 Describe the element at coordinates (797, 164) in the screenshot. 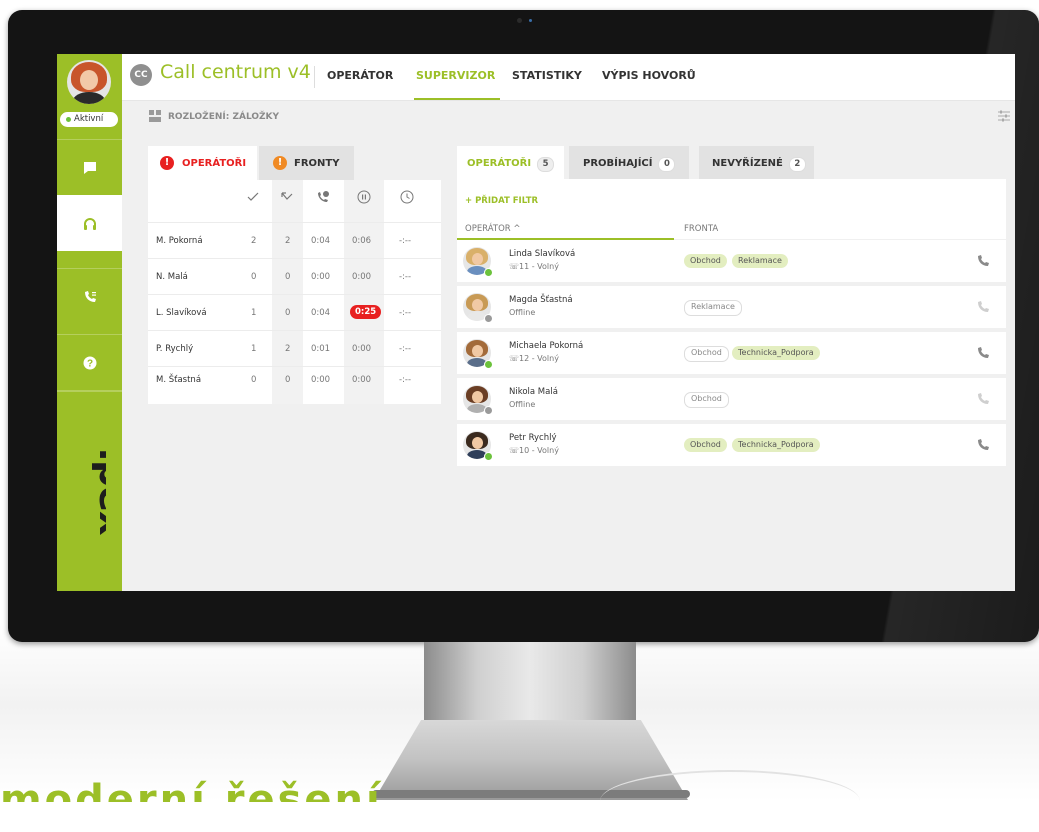

I see `count-badge: 2` at that location.